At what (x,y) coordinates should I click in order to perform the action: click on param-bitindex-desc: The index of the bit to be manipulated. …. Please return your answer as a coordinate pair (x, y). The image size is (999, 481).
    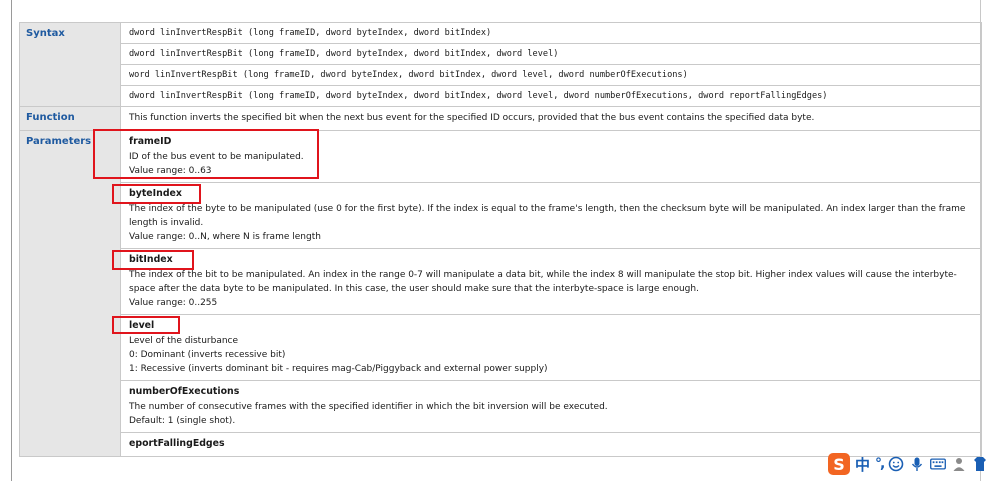
    Looking at the image, I should click on (543, 282).